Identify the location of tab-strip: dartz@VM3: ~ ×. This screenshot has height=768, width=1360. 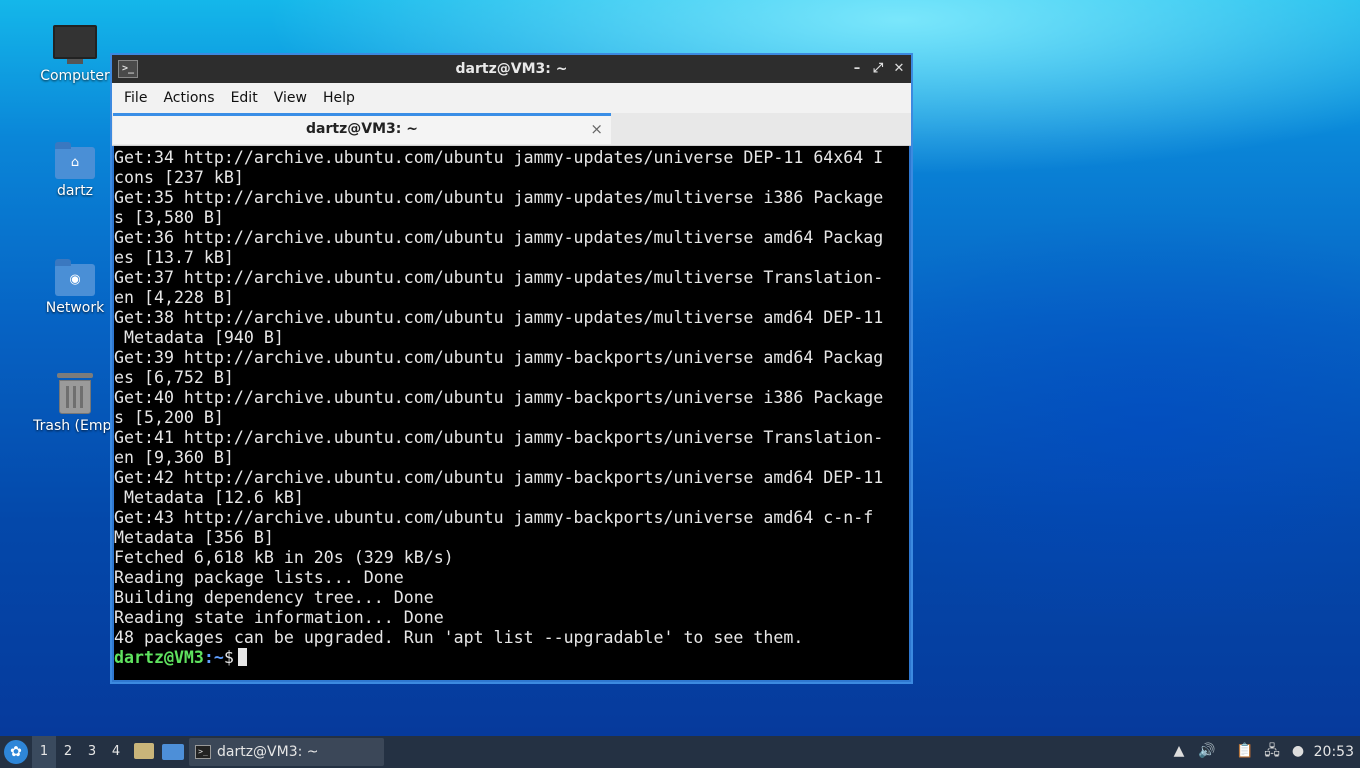
(511, 129).